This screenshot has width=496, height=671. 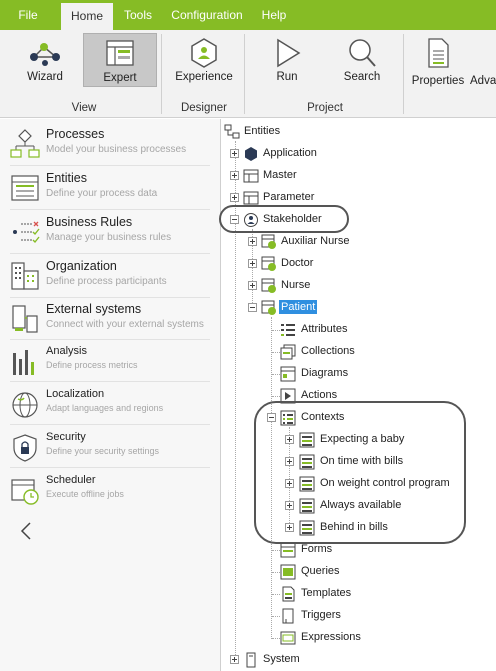 What do you see at coordinates (288, 616) in the screenshot?
I see `triggers-icon` at bounding box center [288, 616].